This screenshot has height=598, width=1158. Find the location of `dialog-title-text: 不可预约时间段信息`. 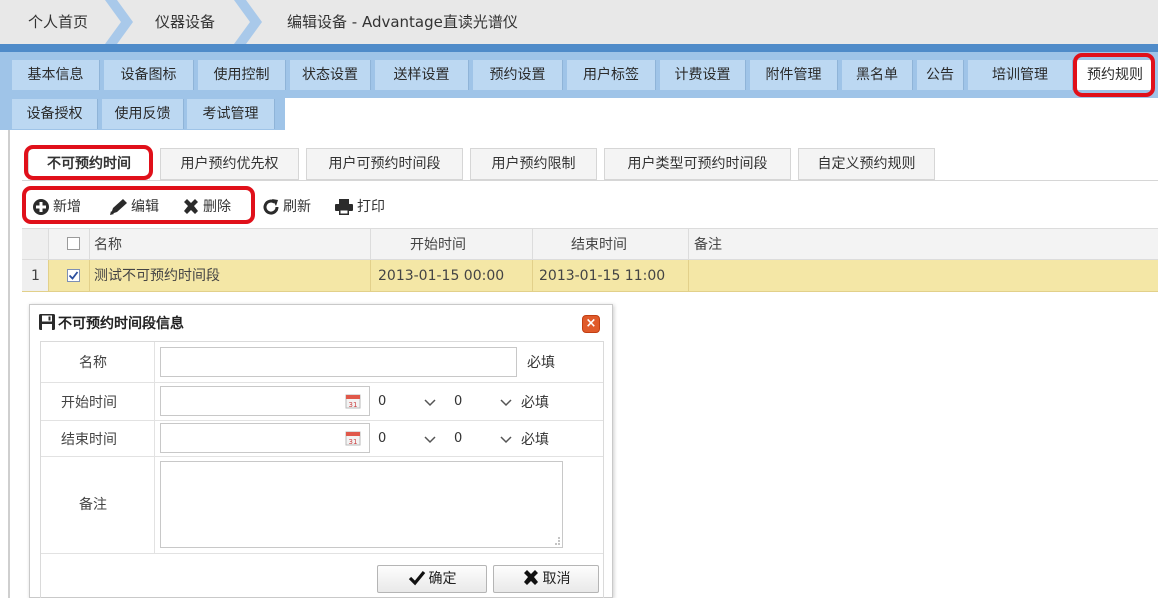

dialog-title-text: 不可预约时间段信息 is located at coordinates (121, 324).